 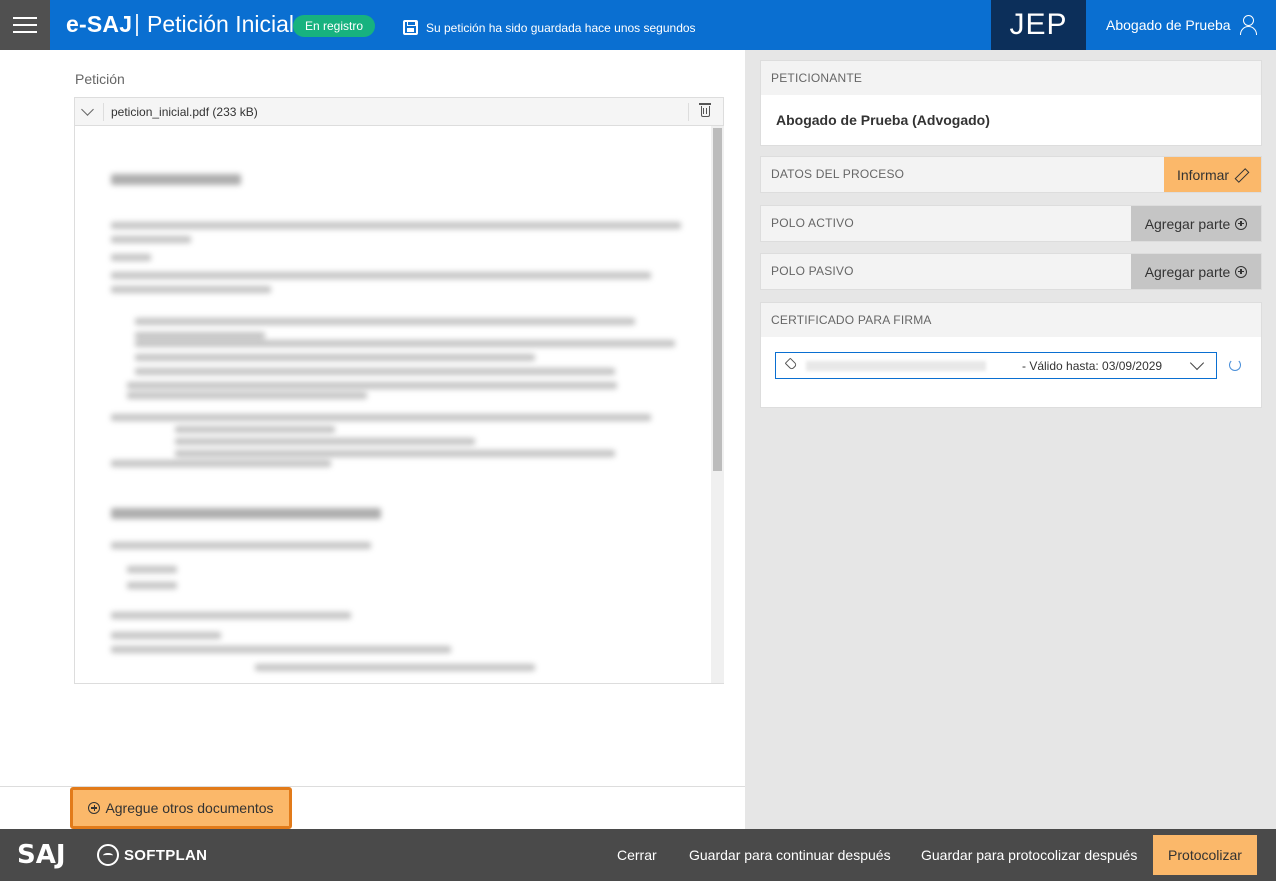 What do you see at coordinates (1205, 855) in the screenshot?
I see `protocolize-button: Protocolizar` at bounding box center [1205, 855].